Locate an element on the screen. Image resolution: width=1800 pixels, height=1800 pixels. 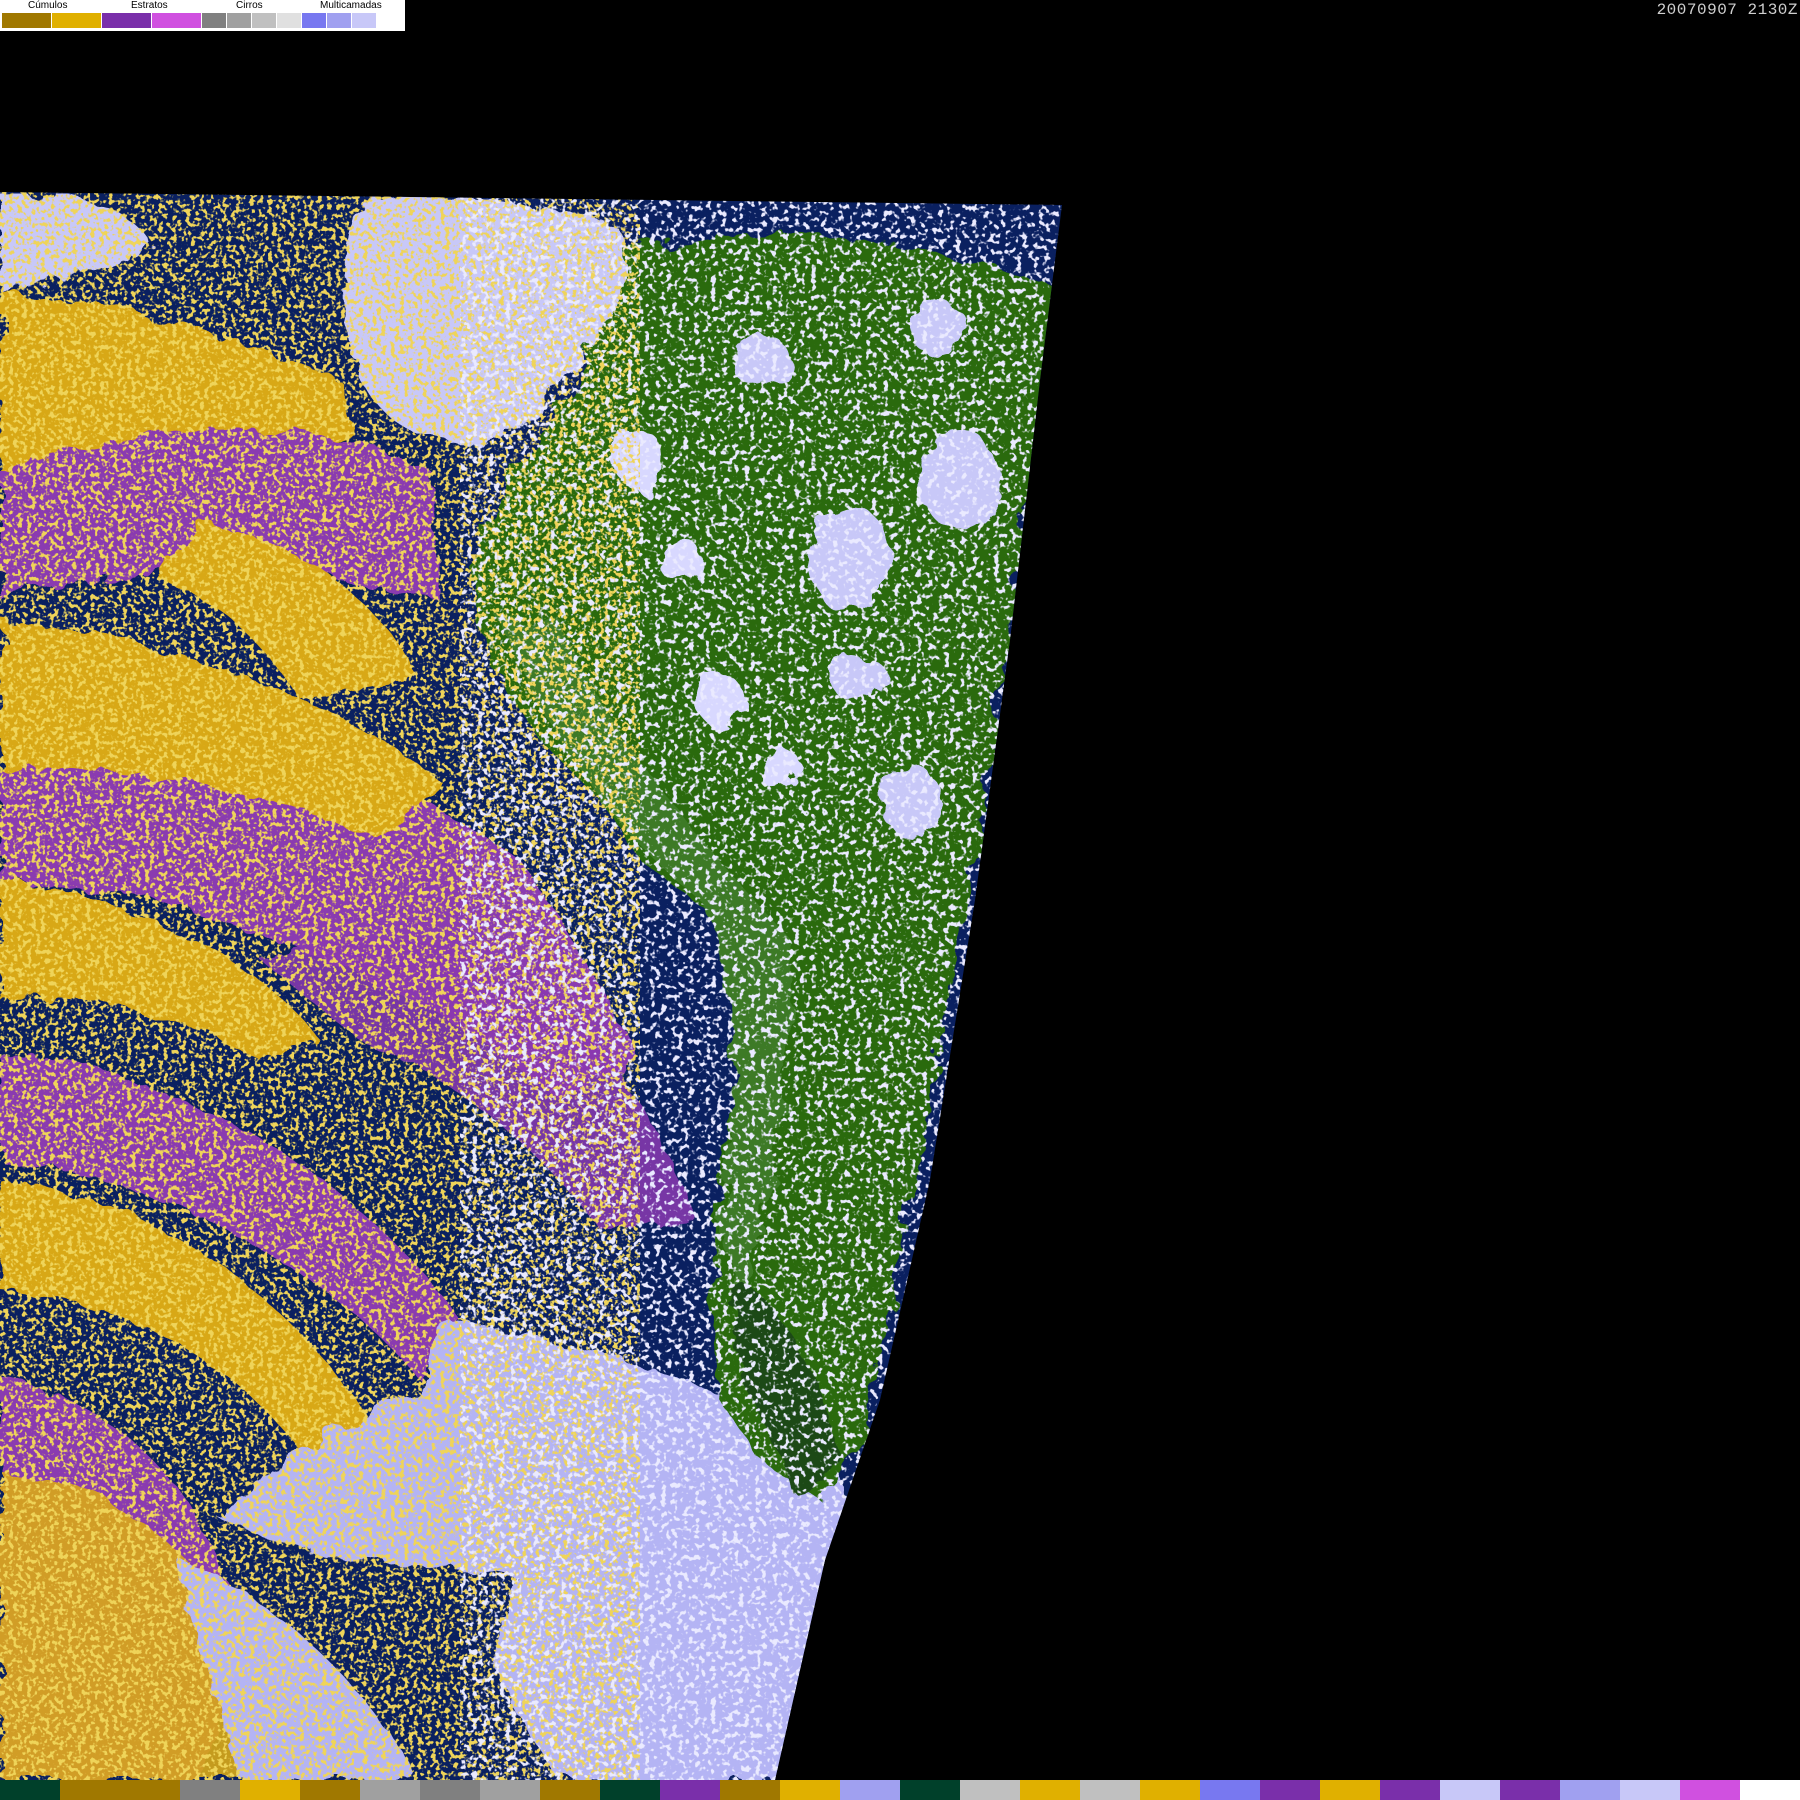
cloud-type-legend: Cúmulos Estratos Cirros Multicamadas is located at coordinates (202, 15).